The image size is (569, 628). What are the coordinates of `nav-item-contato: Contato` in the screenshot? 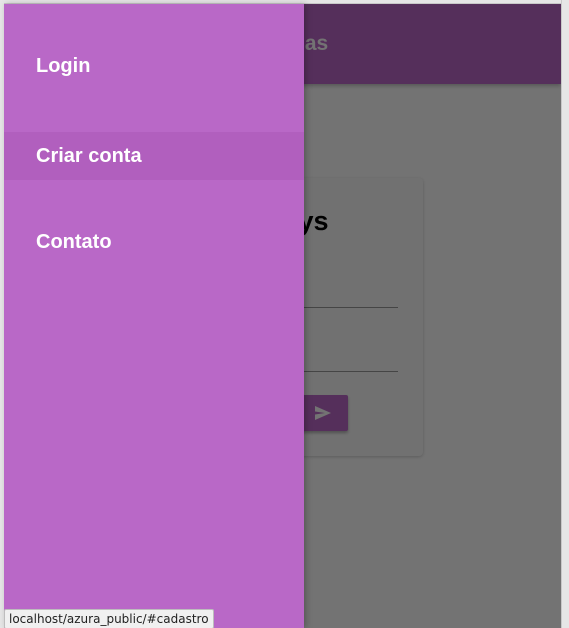 It's located at (154, 242).